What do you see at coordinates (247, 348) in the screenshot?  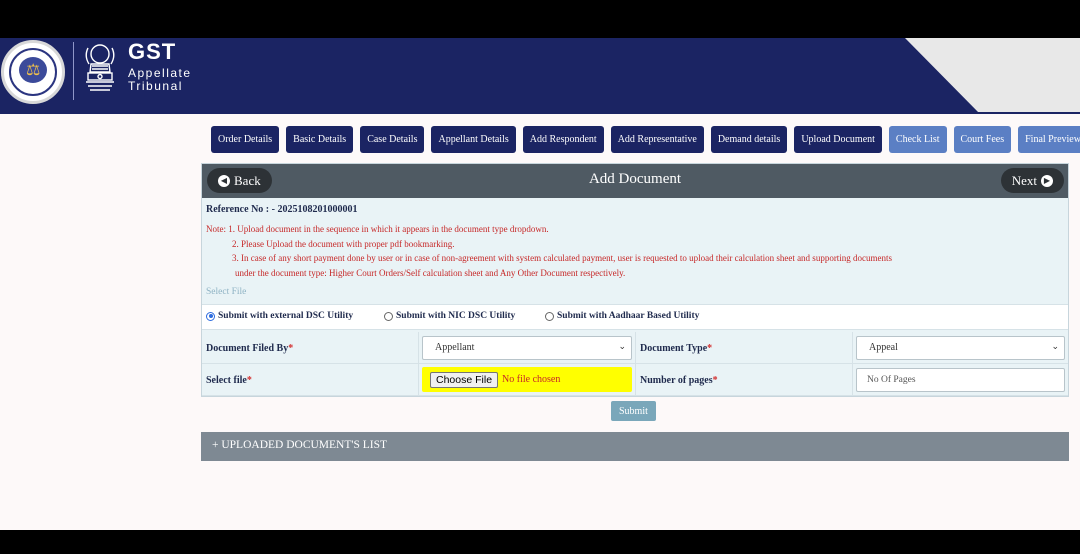 I see `filed-by-label: Document Filed By` at bounding box center [247, 348].